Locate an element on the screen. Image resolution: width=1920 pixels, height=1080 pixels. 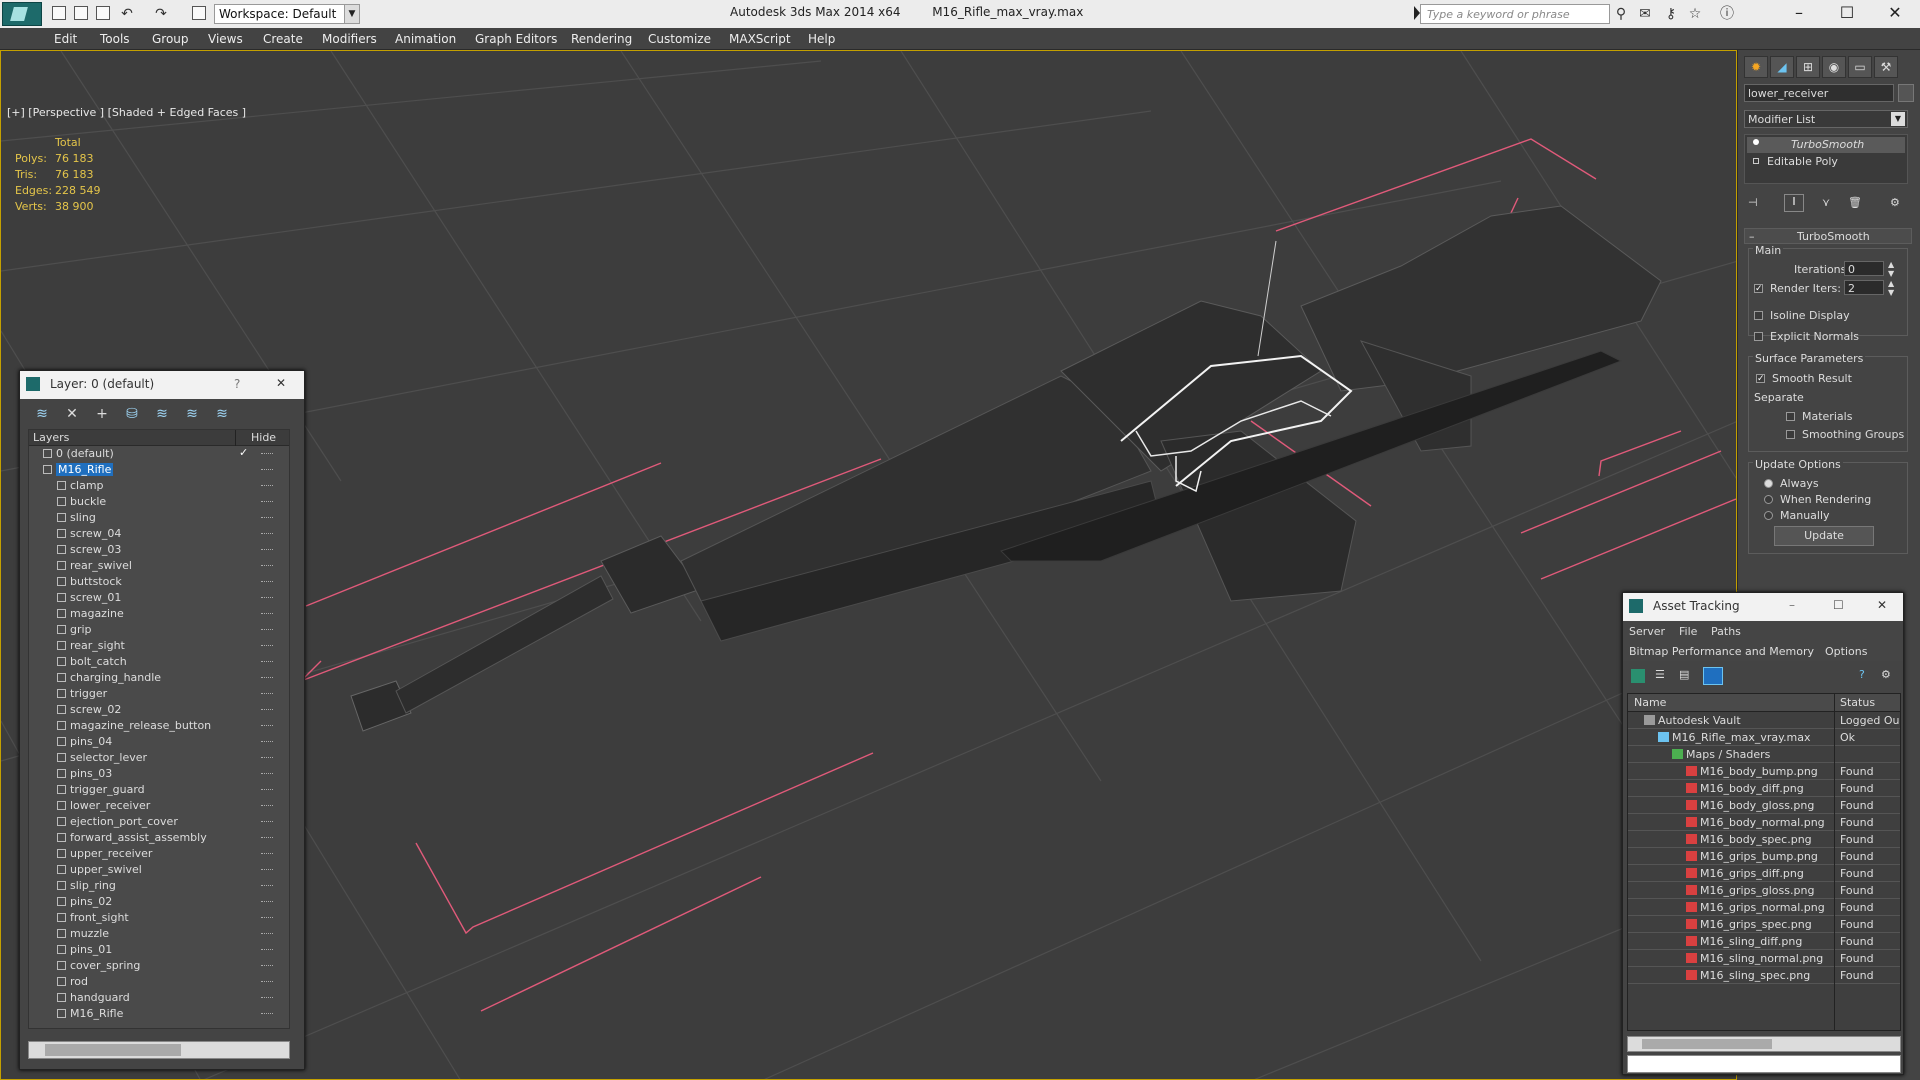
layer-row: magazine_release_button is located at coordinates (159, 726).